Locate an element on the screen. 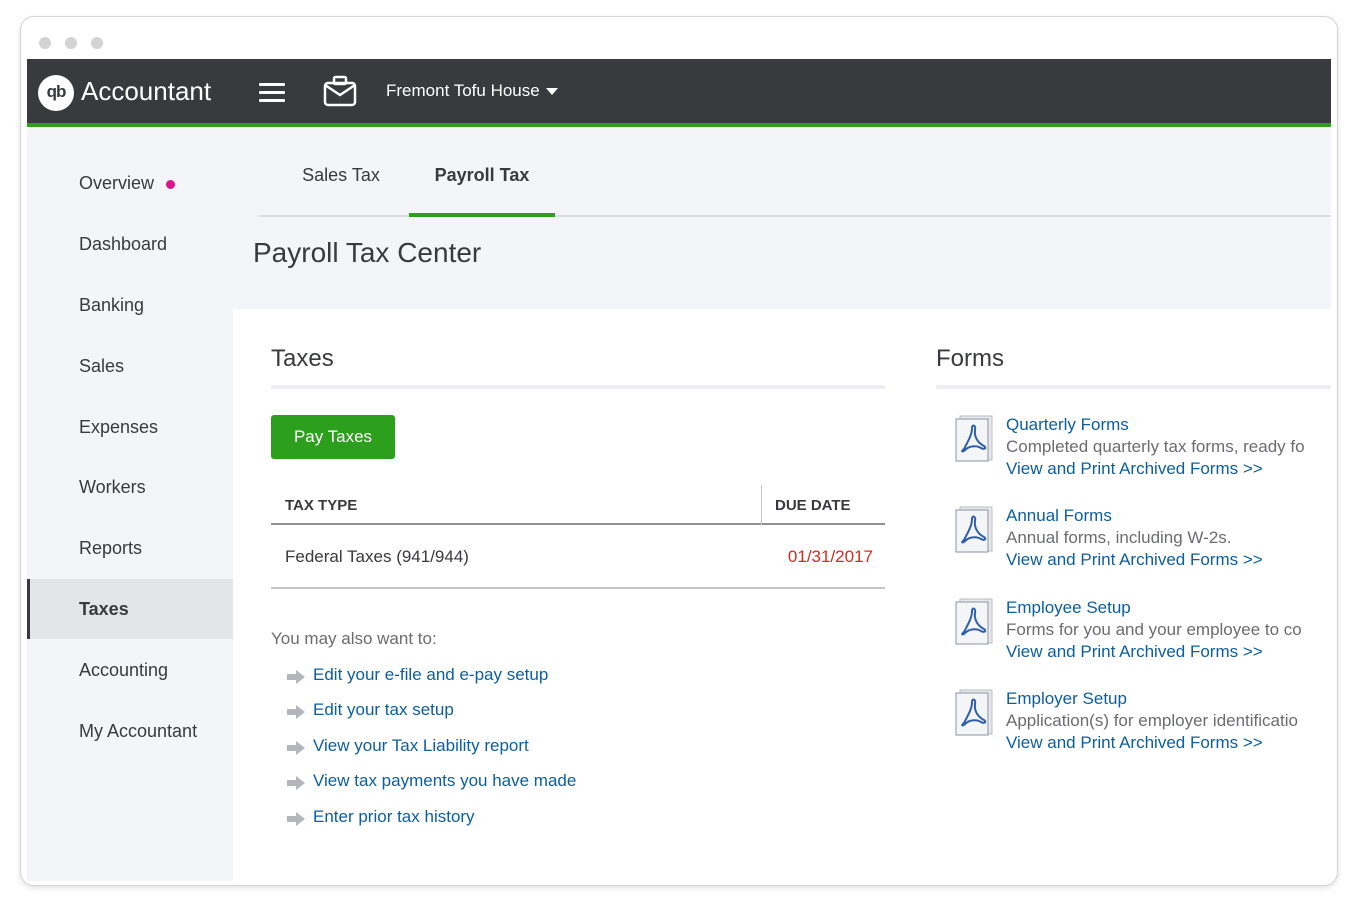  hamburger-menu-icon is located at coordinates (272, 93).